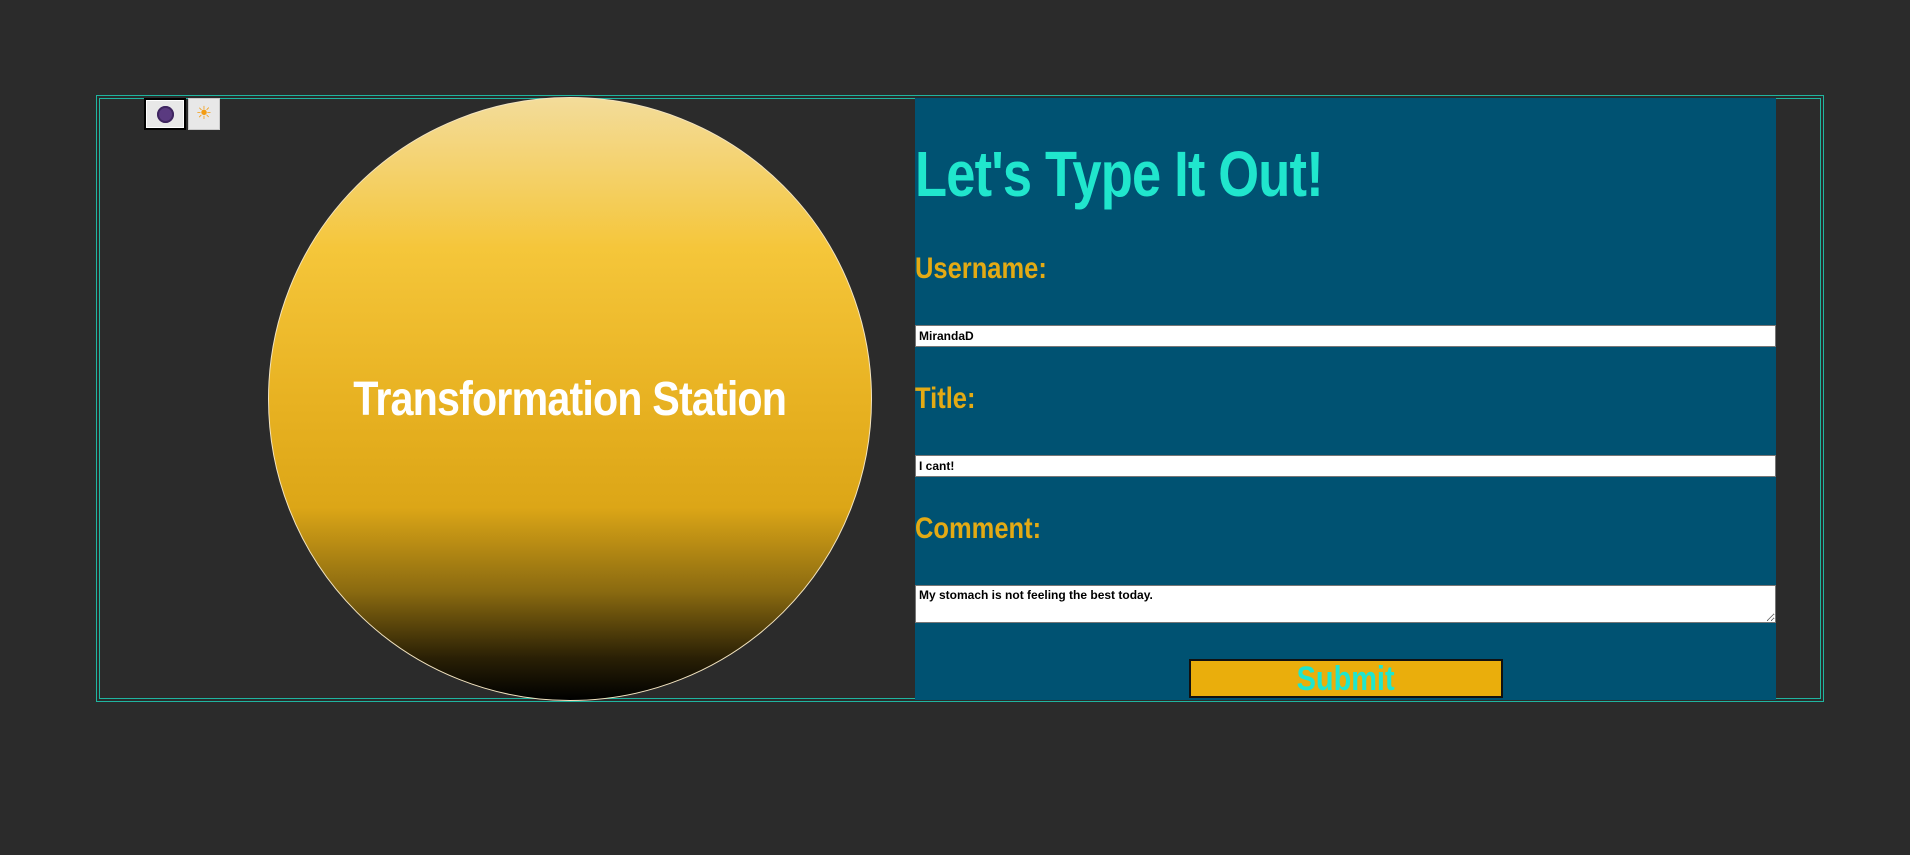 The height and width of the screenshot is (855, 1910). What do you see at coordinates (945, 398) in the screenshot?
I see `title-label: Title:` at bounding box center [945, 398].